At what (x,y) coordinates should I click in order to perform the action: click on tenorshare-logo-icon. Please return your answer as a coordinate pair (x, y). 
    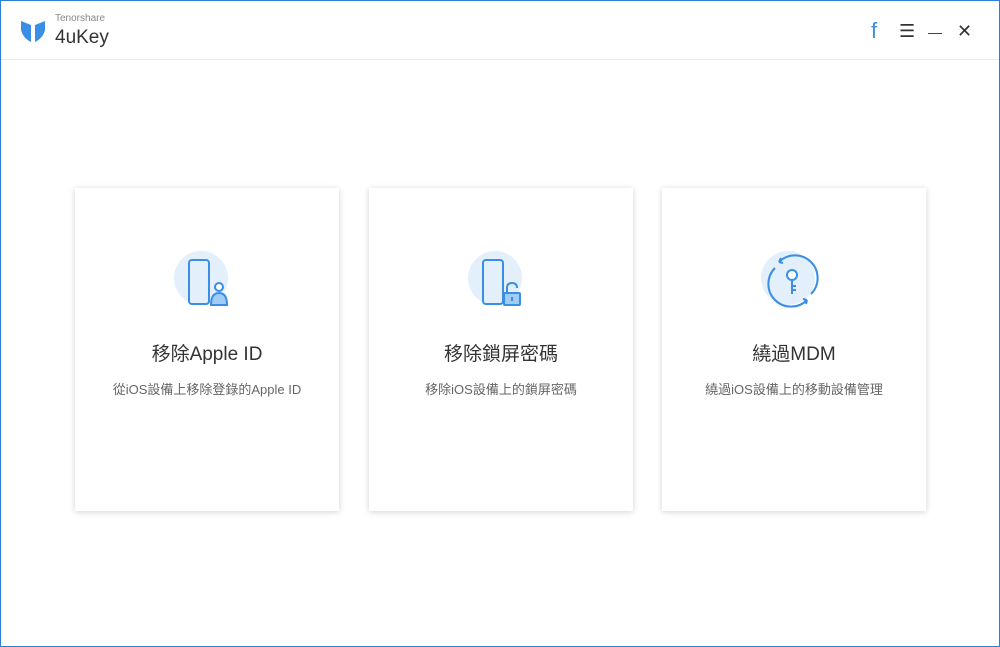
    Looking at the image, I should click on (33, 31).